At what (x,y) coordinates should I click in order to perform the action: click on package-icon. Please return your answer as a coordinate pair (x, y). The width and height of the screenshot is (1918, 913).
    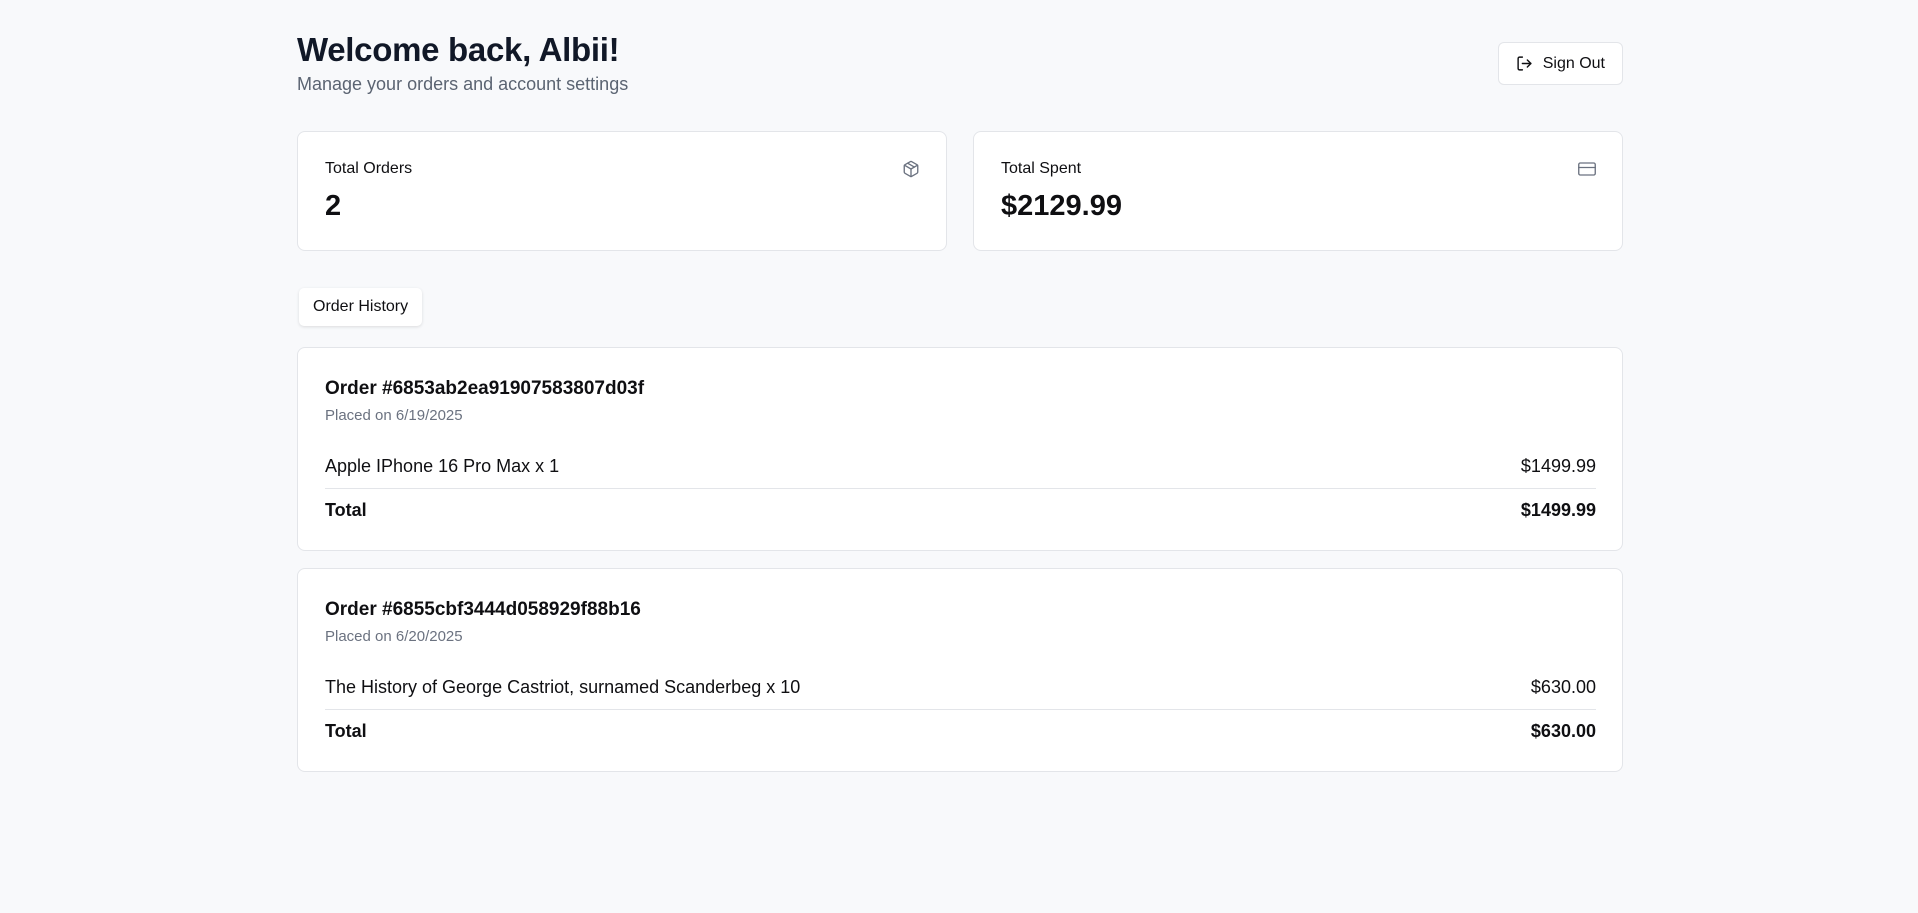
    Looking at the image, I should click on (911, 169).